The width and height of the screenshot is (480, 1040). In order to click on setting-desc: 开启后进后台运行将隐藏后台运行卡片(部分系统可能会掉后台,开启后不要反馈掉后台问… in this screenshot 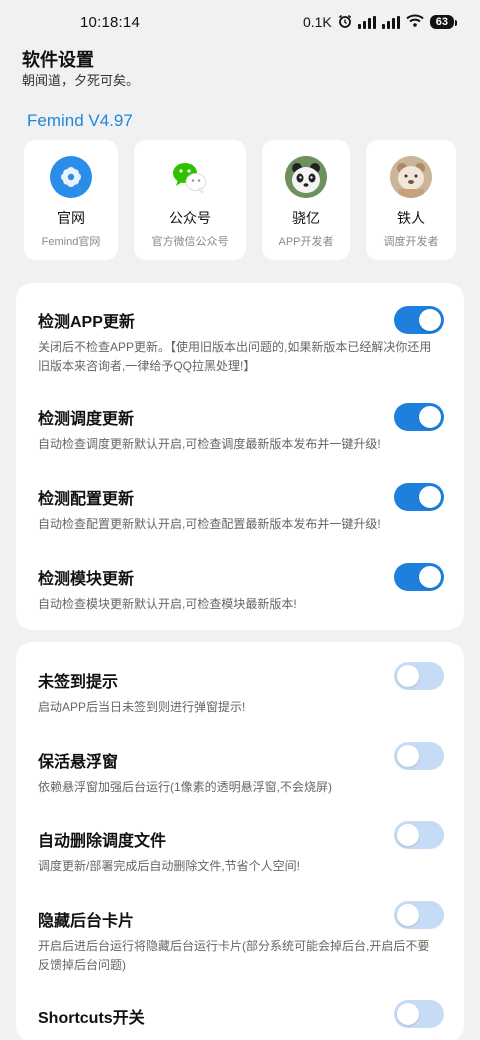, I will do `click(234, 955)`.